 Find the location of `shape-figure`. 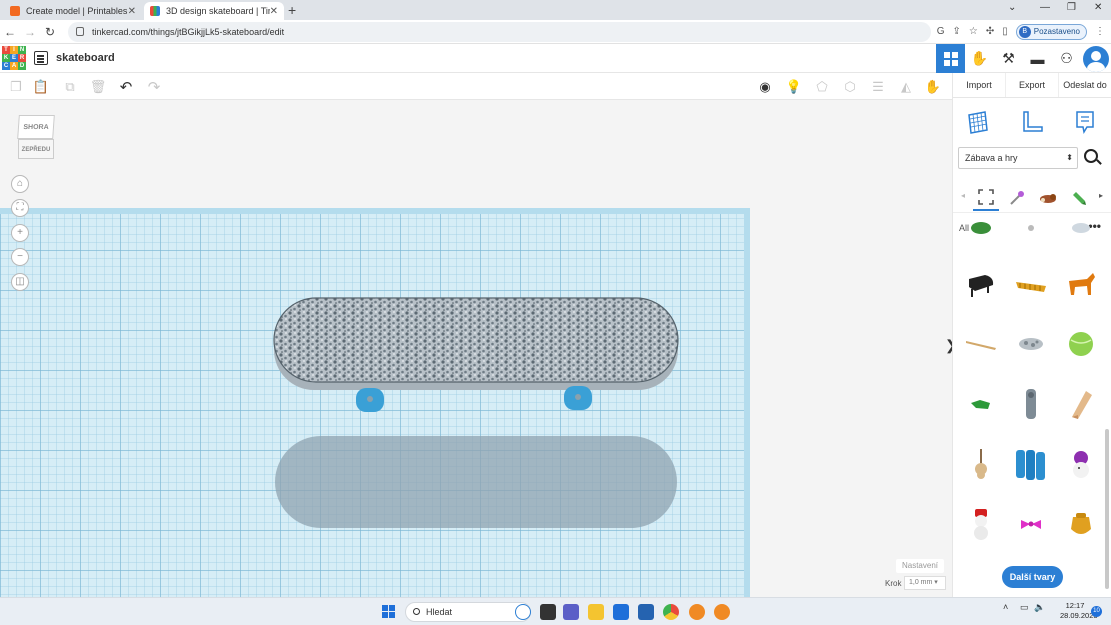

shape-figure is located at coordinates (1031, 404).